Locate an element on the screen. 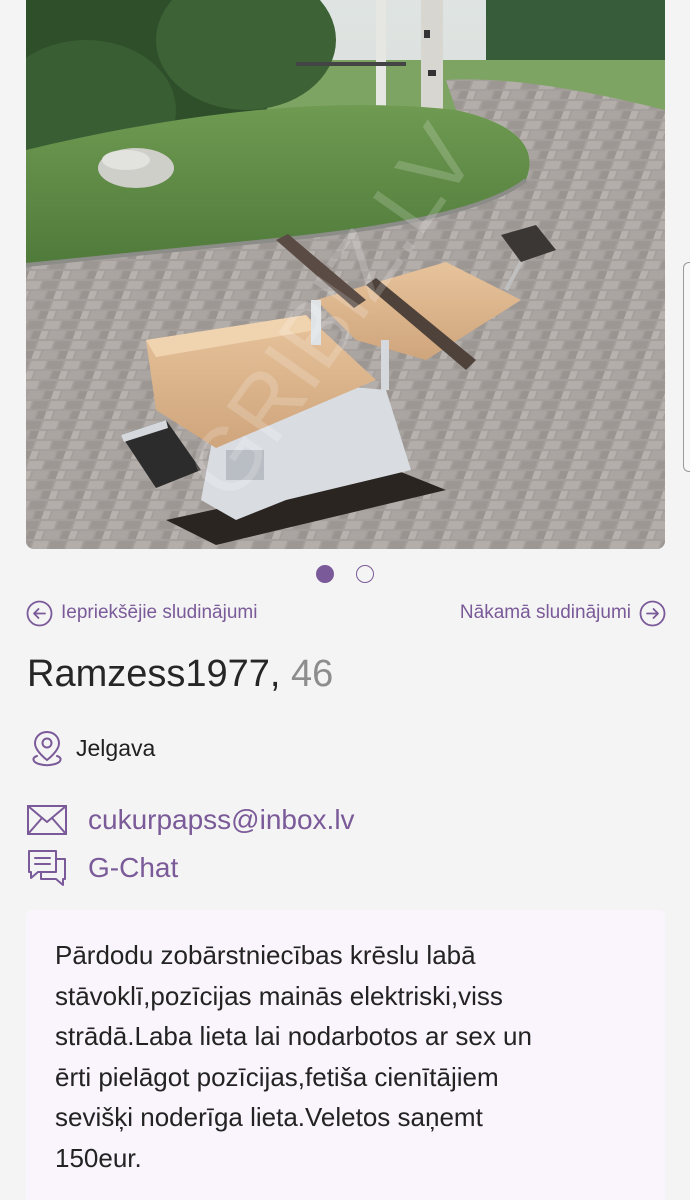 This screenshot has width=690, height=1200. description-line: Pārdodu zobārstniecības krēslu labā is located at coordinates (265, 955).